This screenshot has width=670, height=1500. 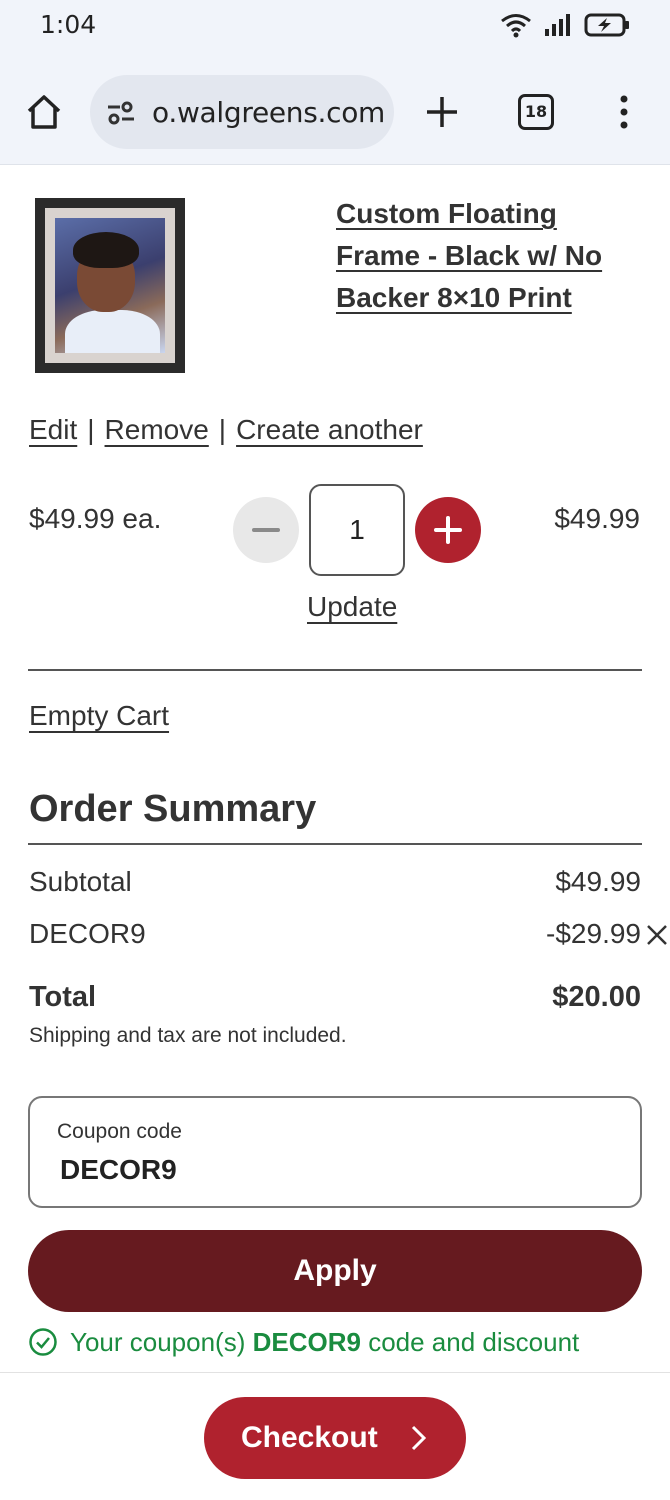 I want to click on check-circle-icon, so click(x=43, y=1342).